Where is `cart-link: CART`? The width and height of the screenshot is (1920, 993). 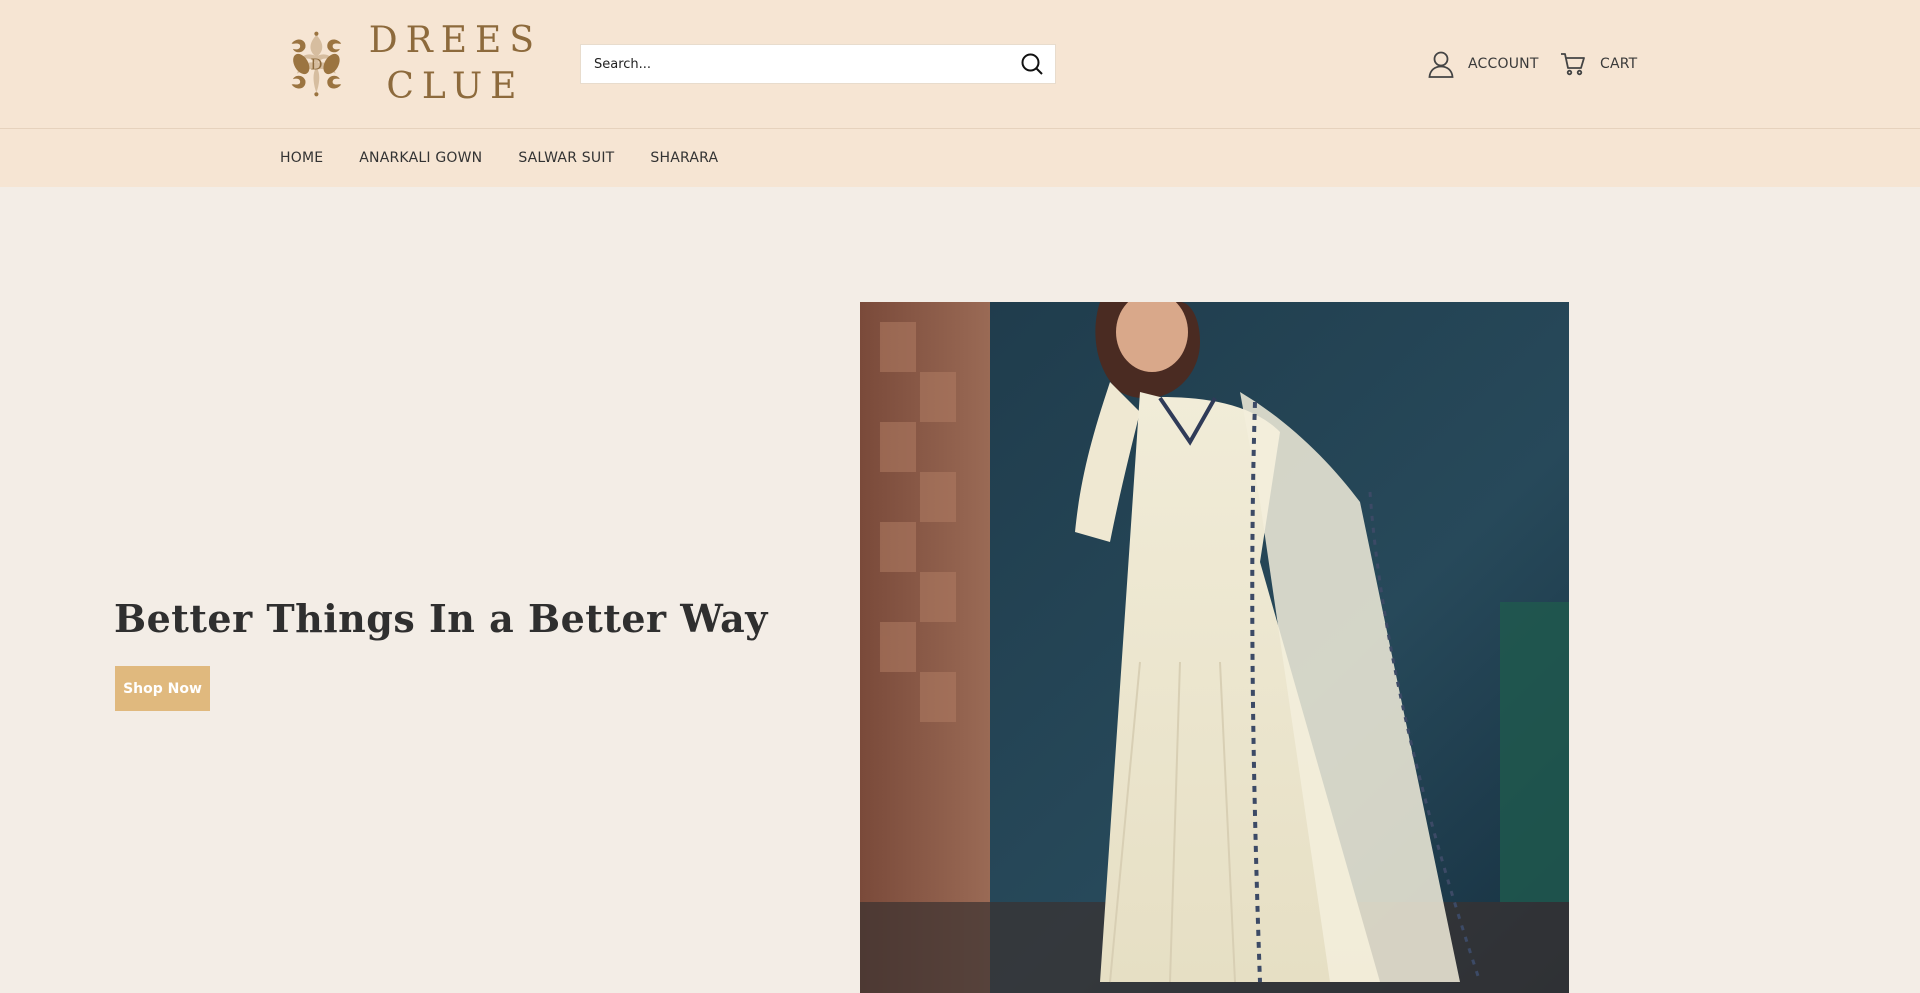
cart-link: CART is located at coordinates (1598, 64).